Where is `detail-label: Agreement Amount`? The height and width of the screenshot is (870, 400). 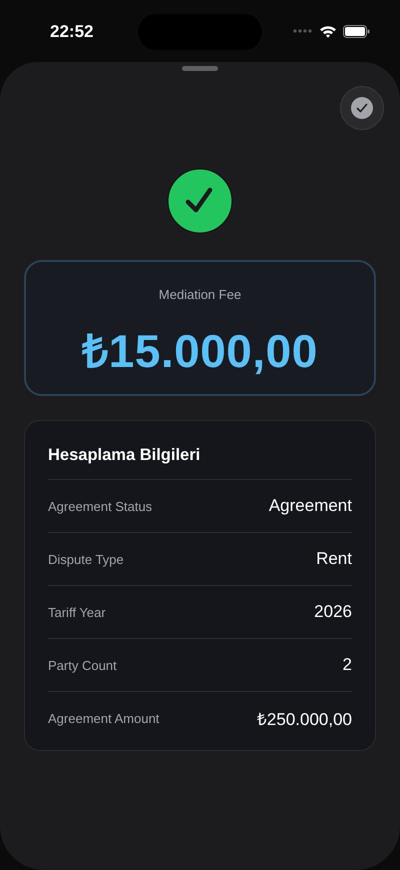 detail-label: Agreement Amount is located at coordinates (104, 718).